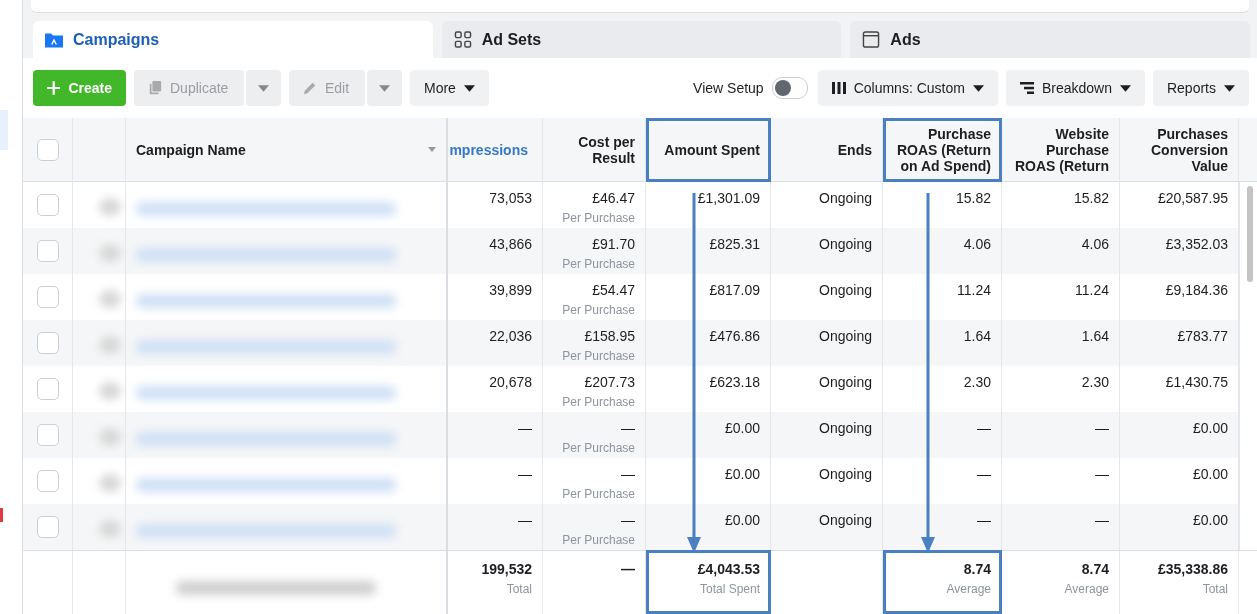  I want to click on cell-value: 2.30, so click(1095, 382).